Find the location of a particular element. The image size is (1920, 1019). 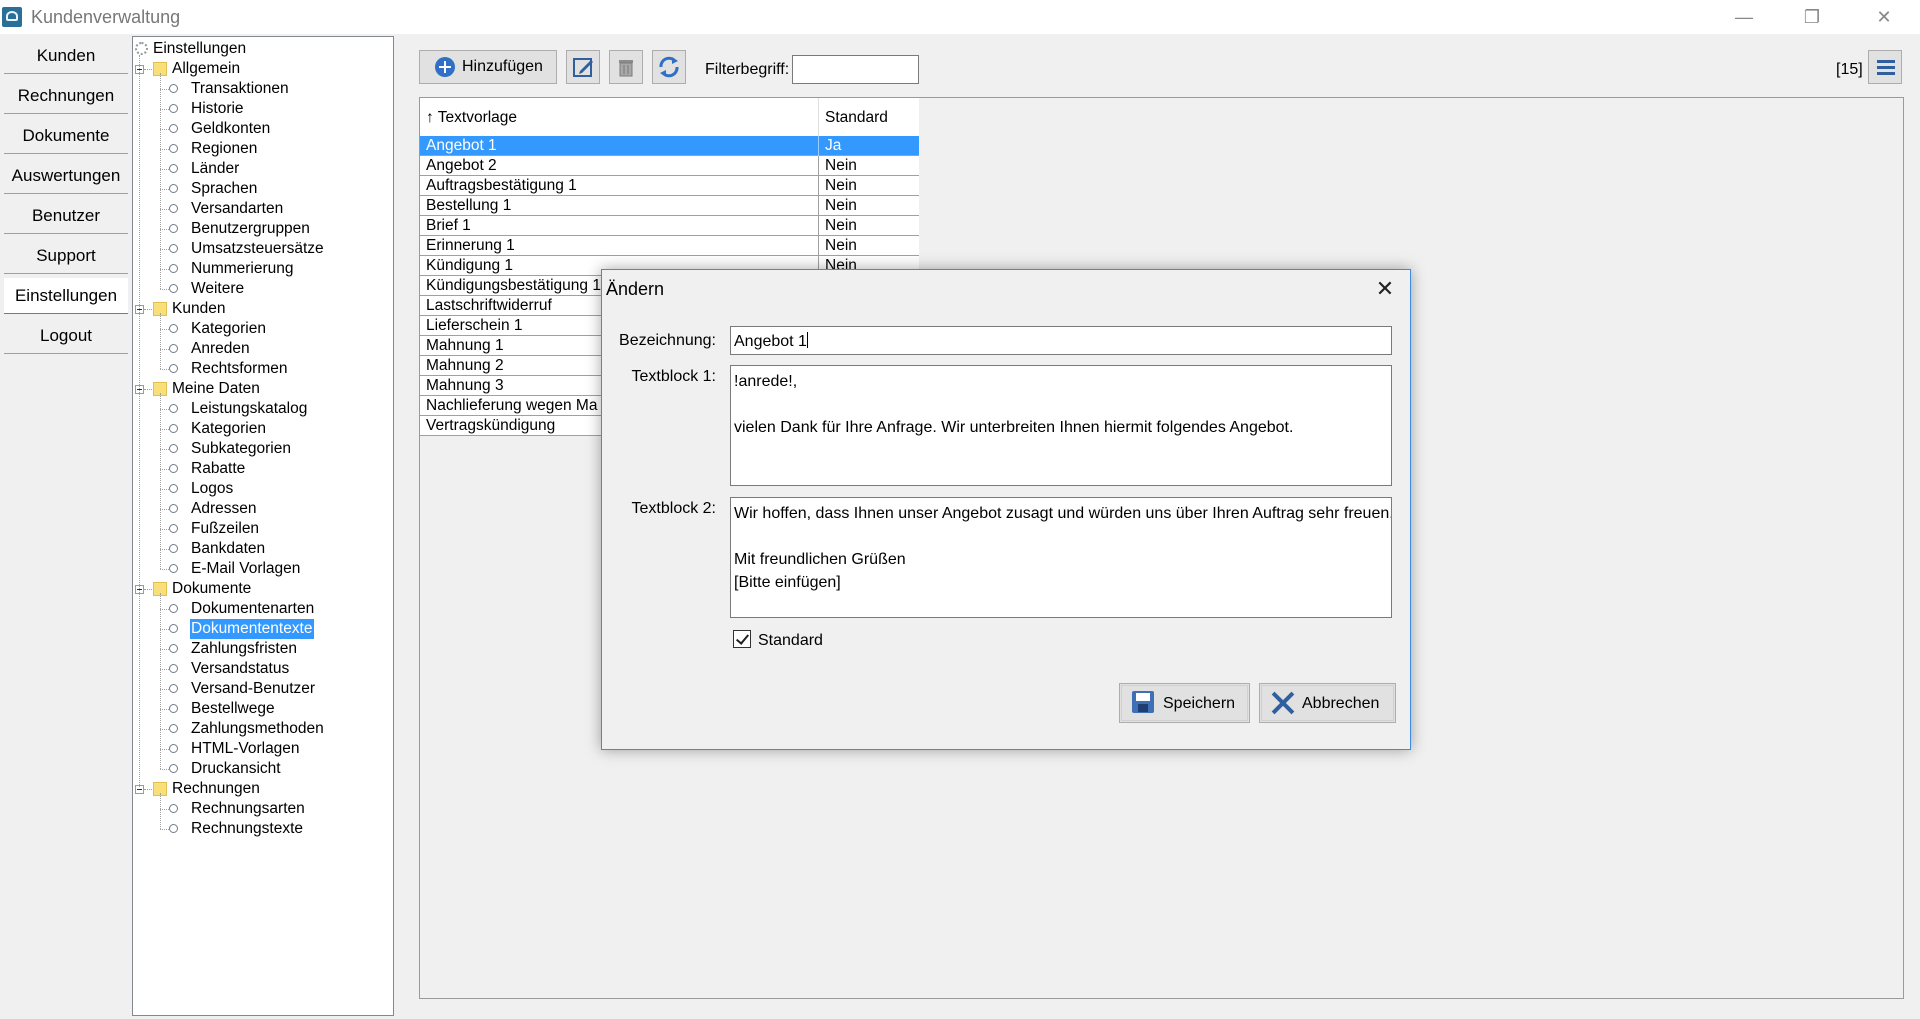

table-row: Auftragsbestätigung 1 Nein is located at coordinates (669, 186).